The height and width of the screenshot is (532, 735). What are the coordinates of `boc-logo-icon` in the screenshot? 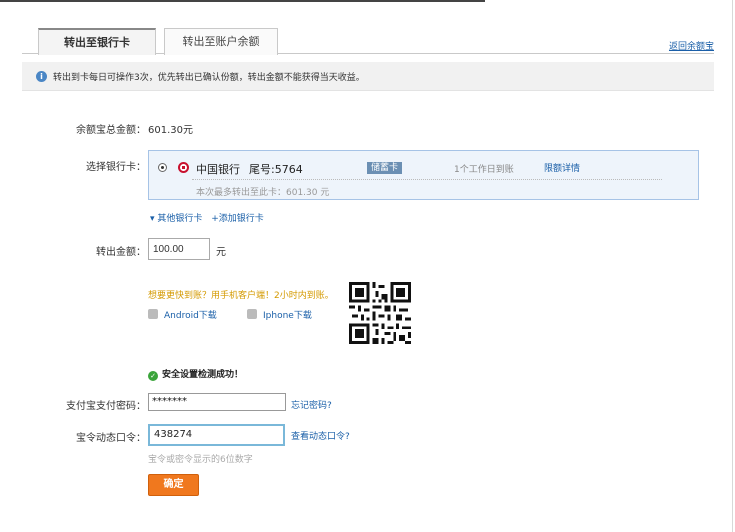 It's located at (183, 167).